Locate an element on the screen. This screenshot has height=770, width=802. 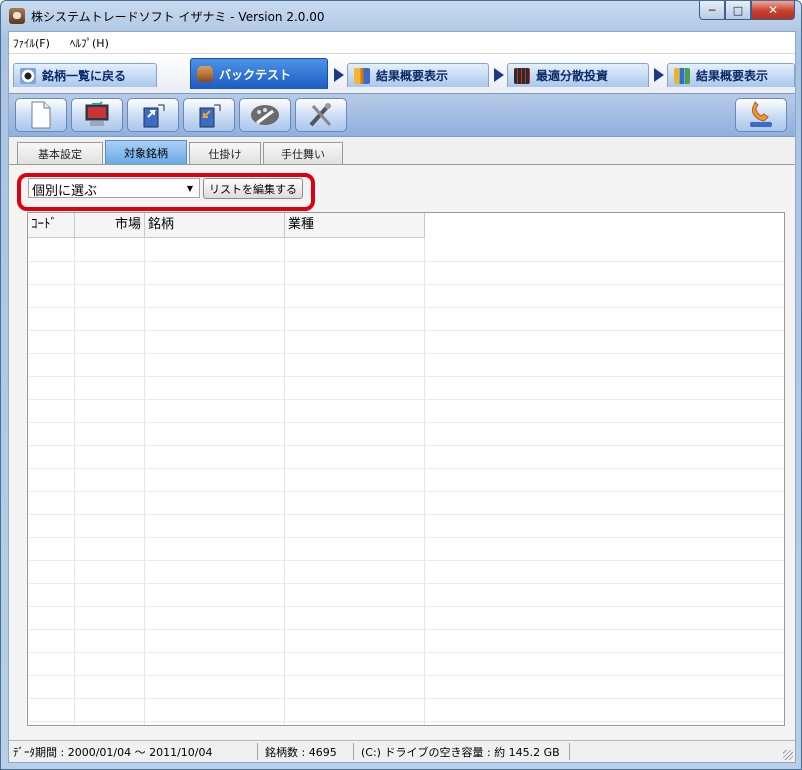
computer-button is located at coordinates (97, 115).